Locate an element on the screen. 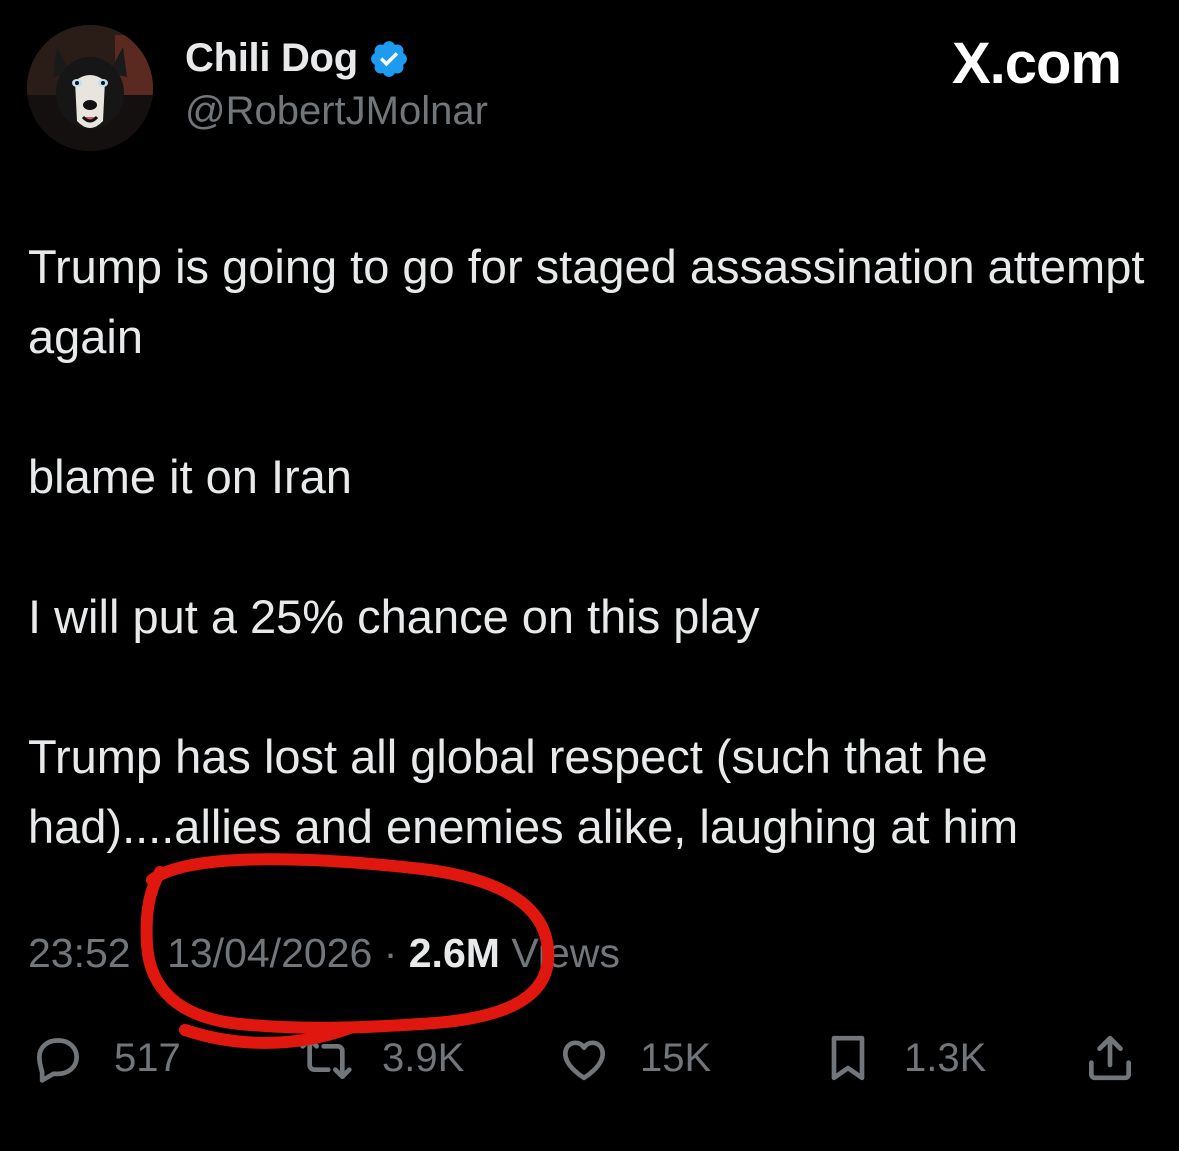 The image size is (1179, 1151). tweet-paragraph: blame it on Iran is located at coordinates (190, 476).